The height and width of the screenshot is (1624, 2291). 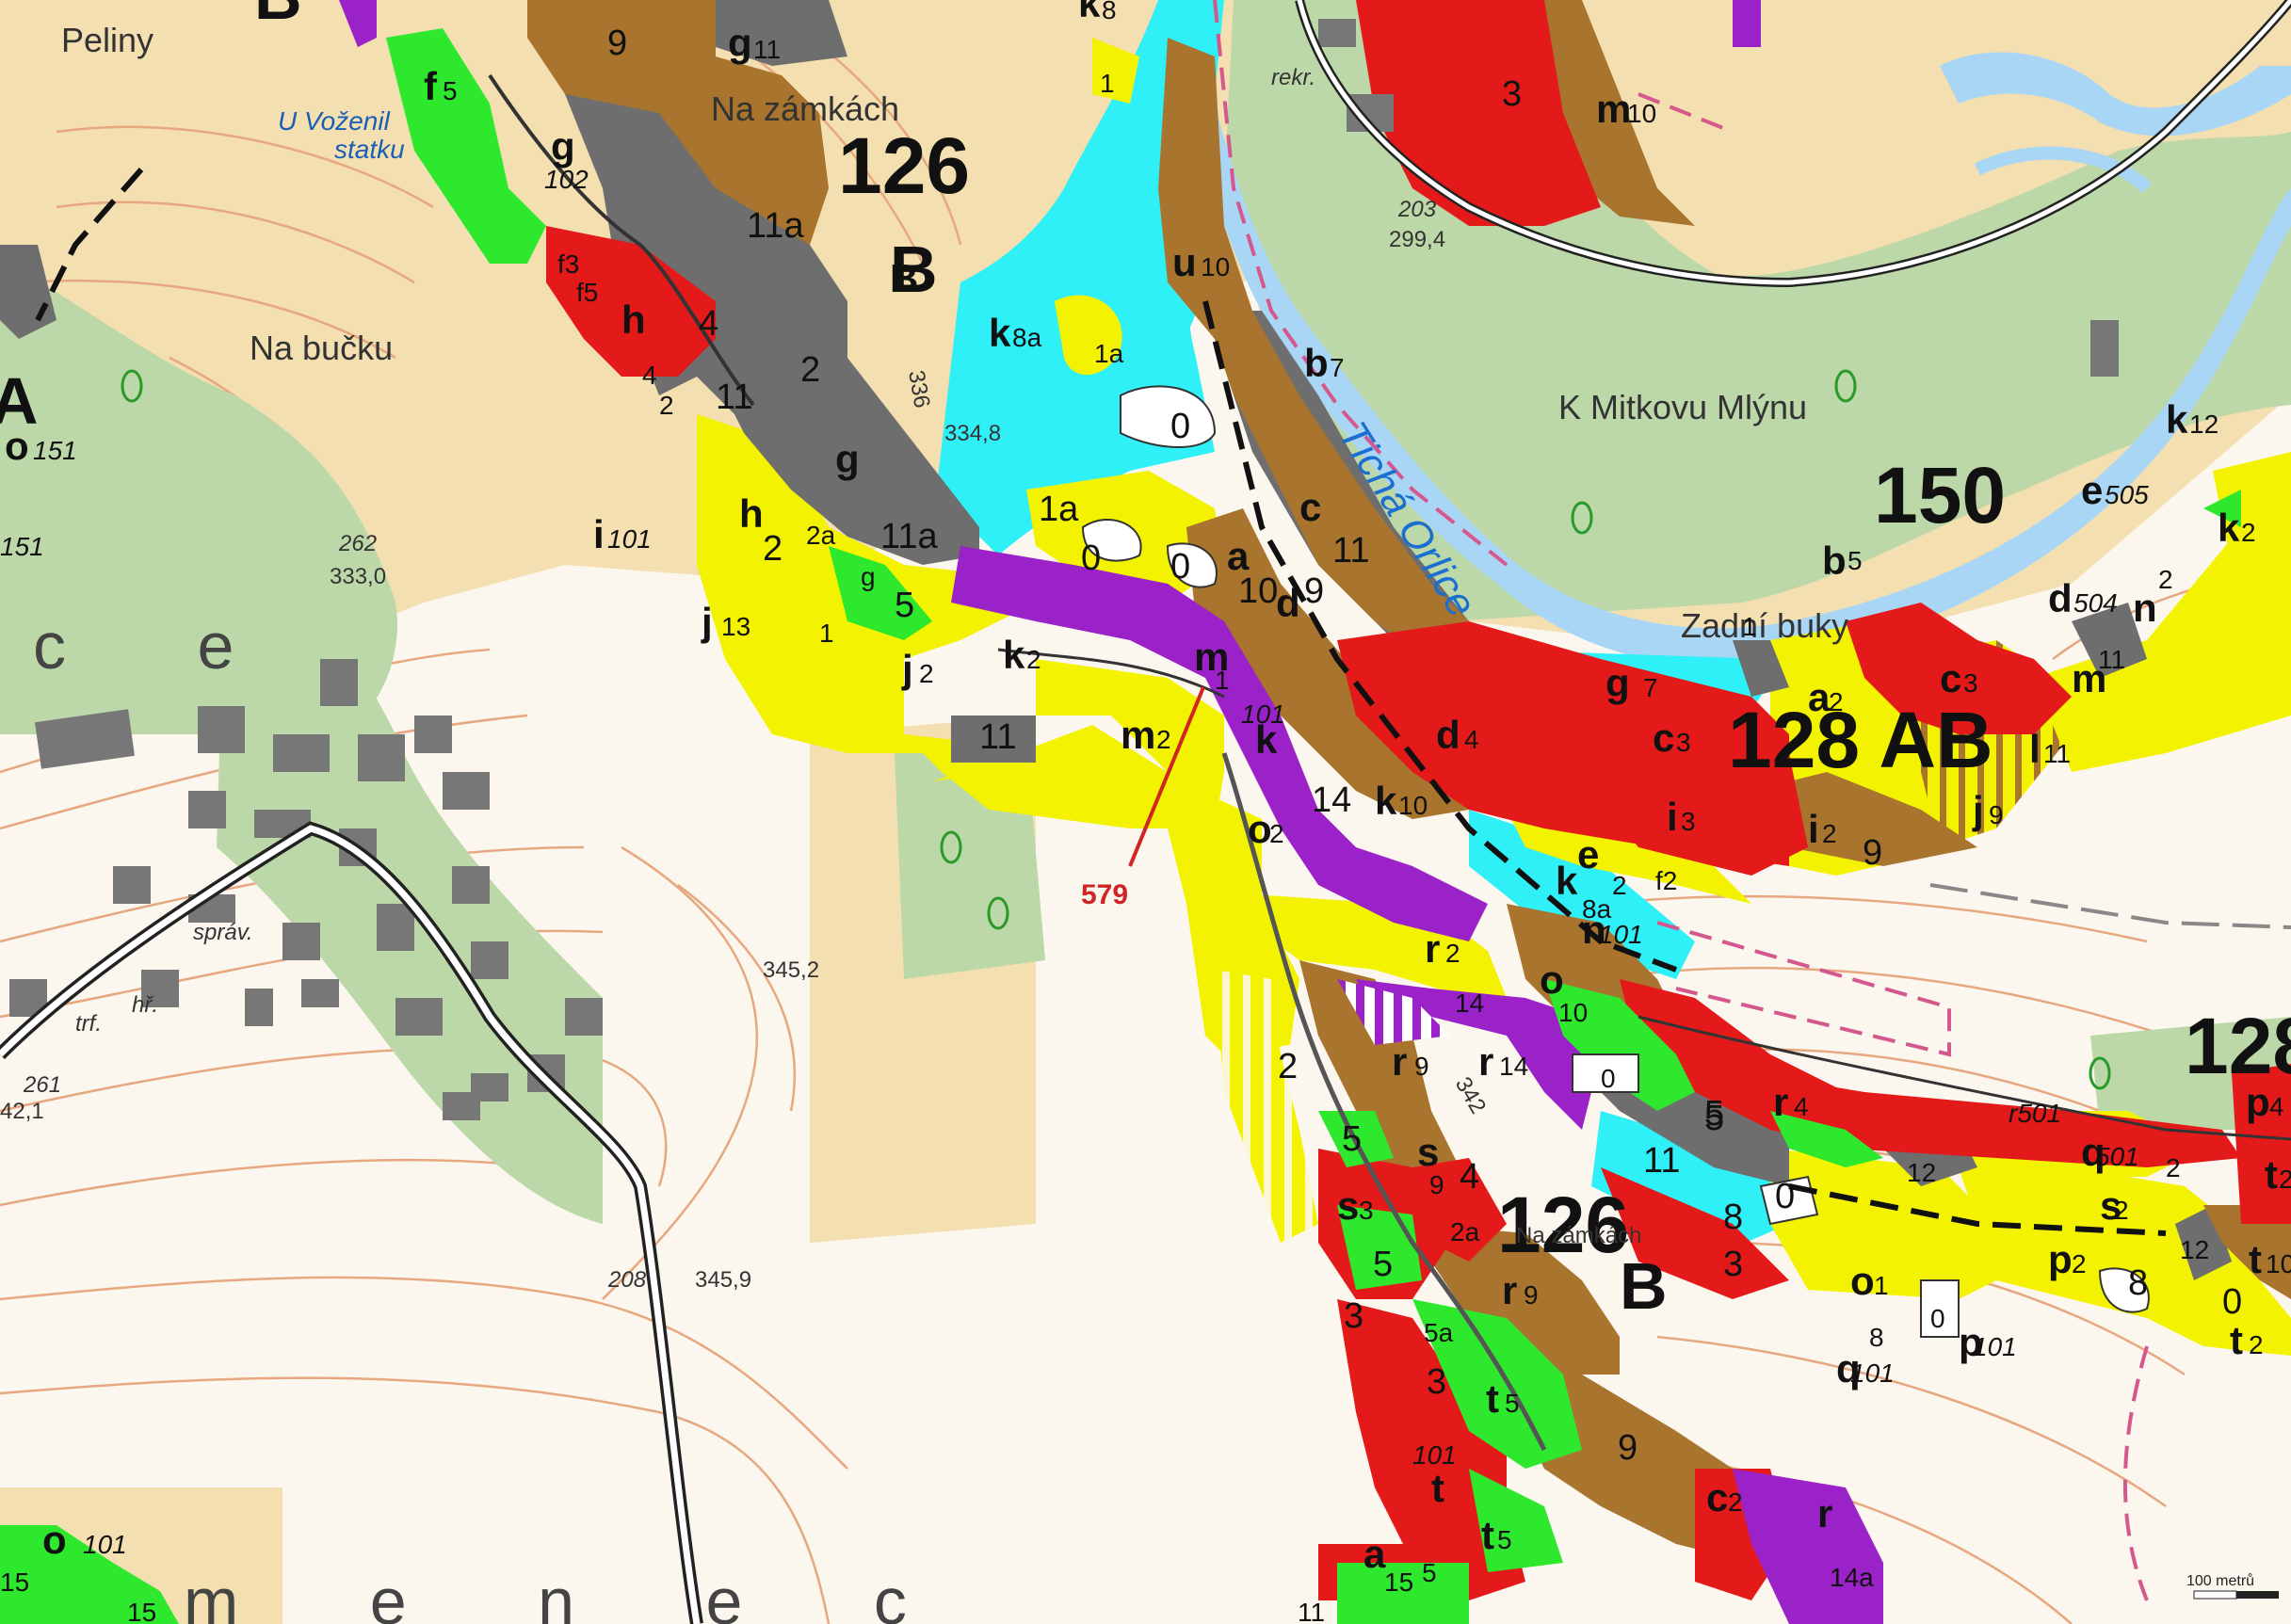 I want to click on stand-label: l, so click(x=2035, y=749).